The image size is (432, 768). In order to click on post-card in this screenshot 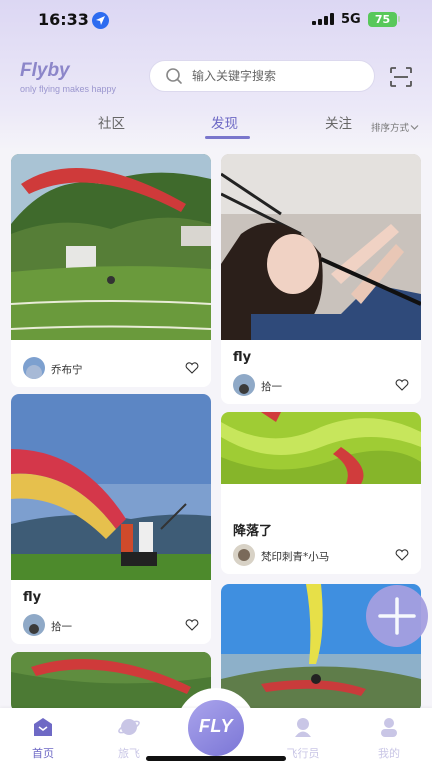, I will do `click(111, 682)`.